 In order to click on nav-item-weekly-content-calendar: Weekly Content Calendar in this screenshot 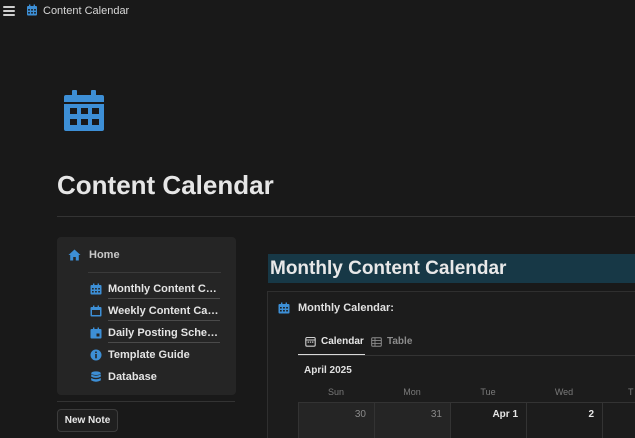, I will do `click(157, 312)`.